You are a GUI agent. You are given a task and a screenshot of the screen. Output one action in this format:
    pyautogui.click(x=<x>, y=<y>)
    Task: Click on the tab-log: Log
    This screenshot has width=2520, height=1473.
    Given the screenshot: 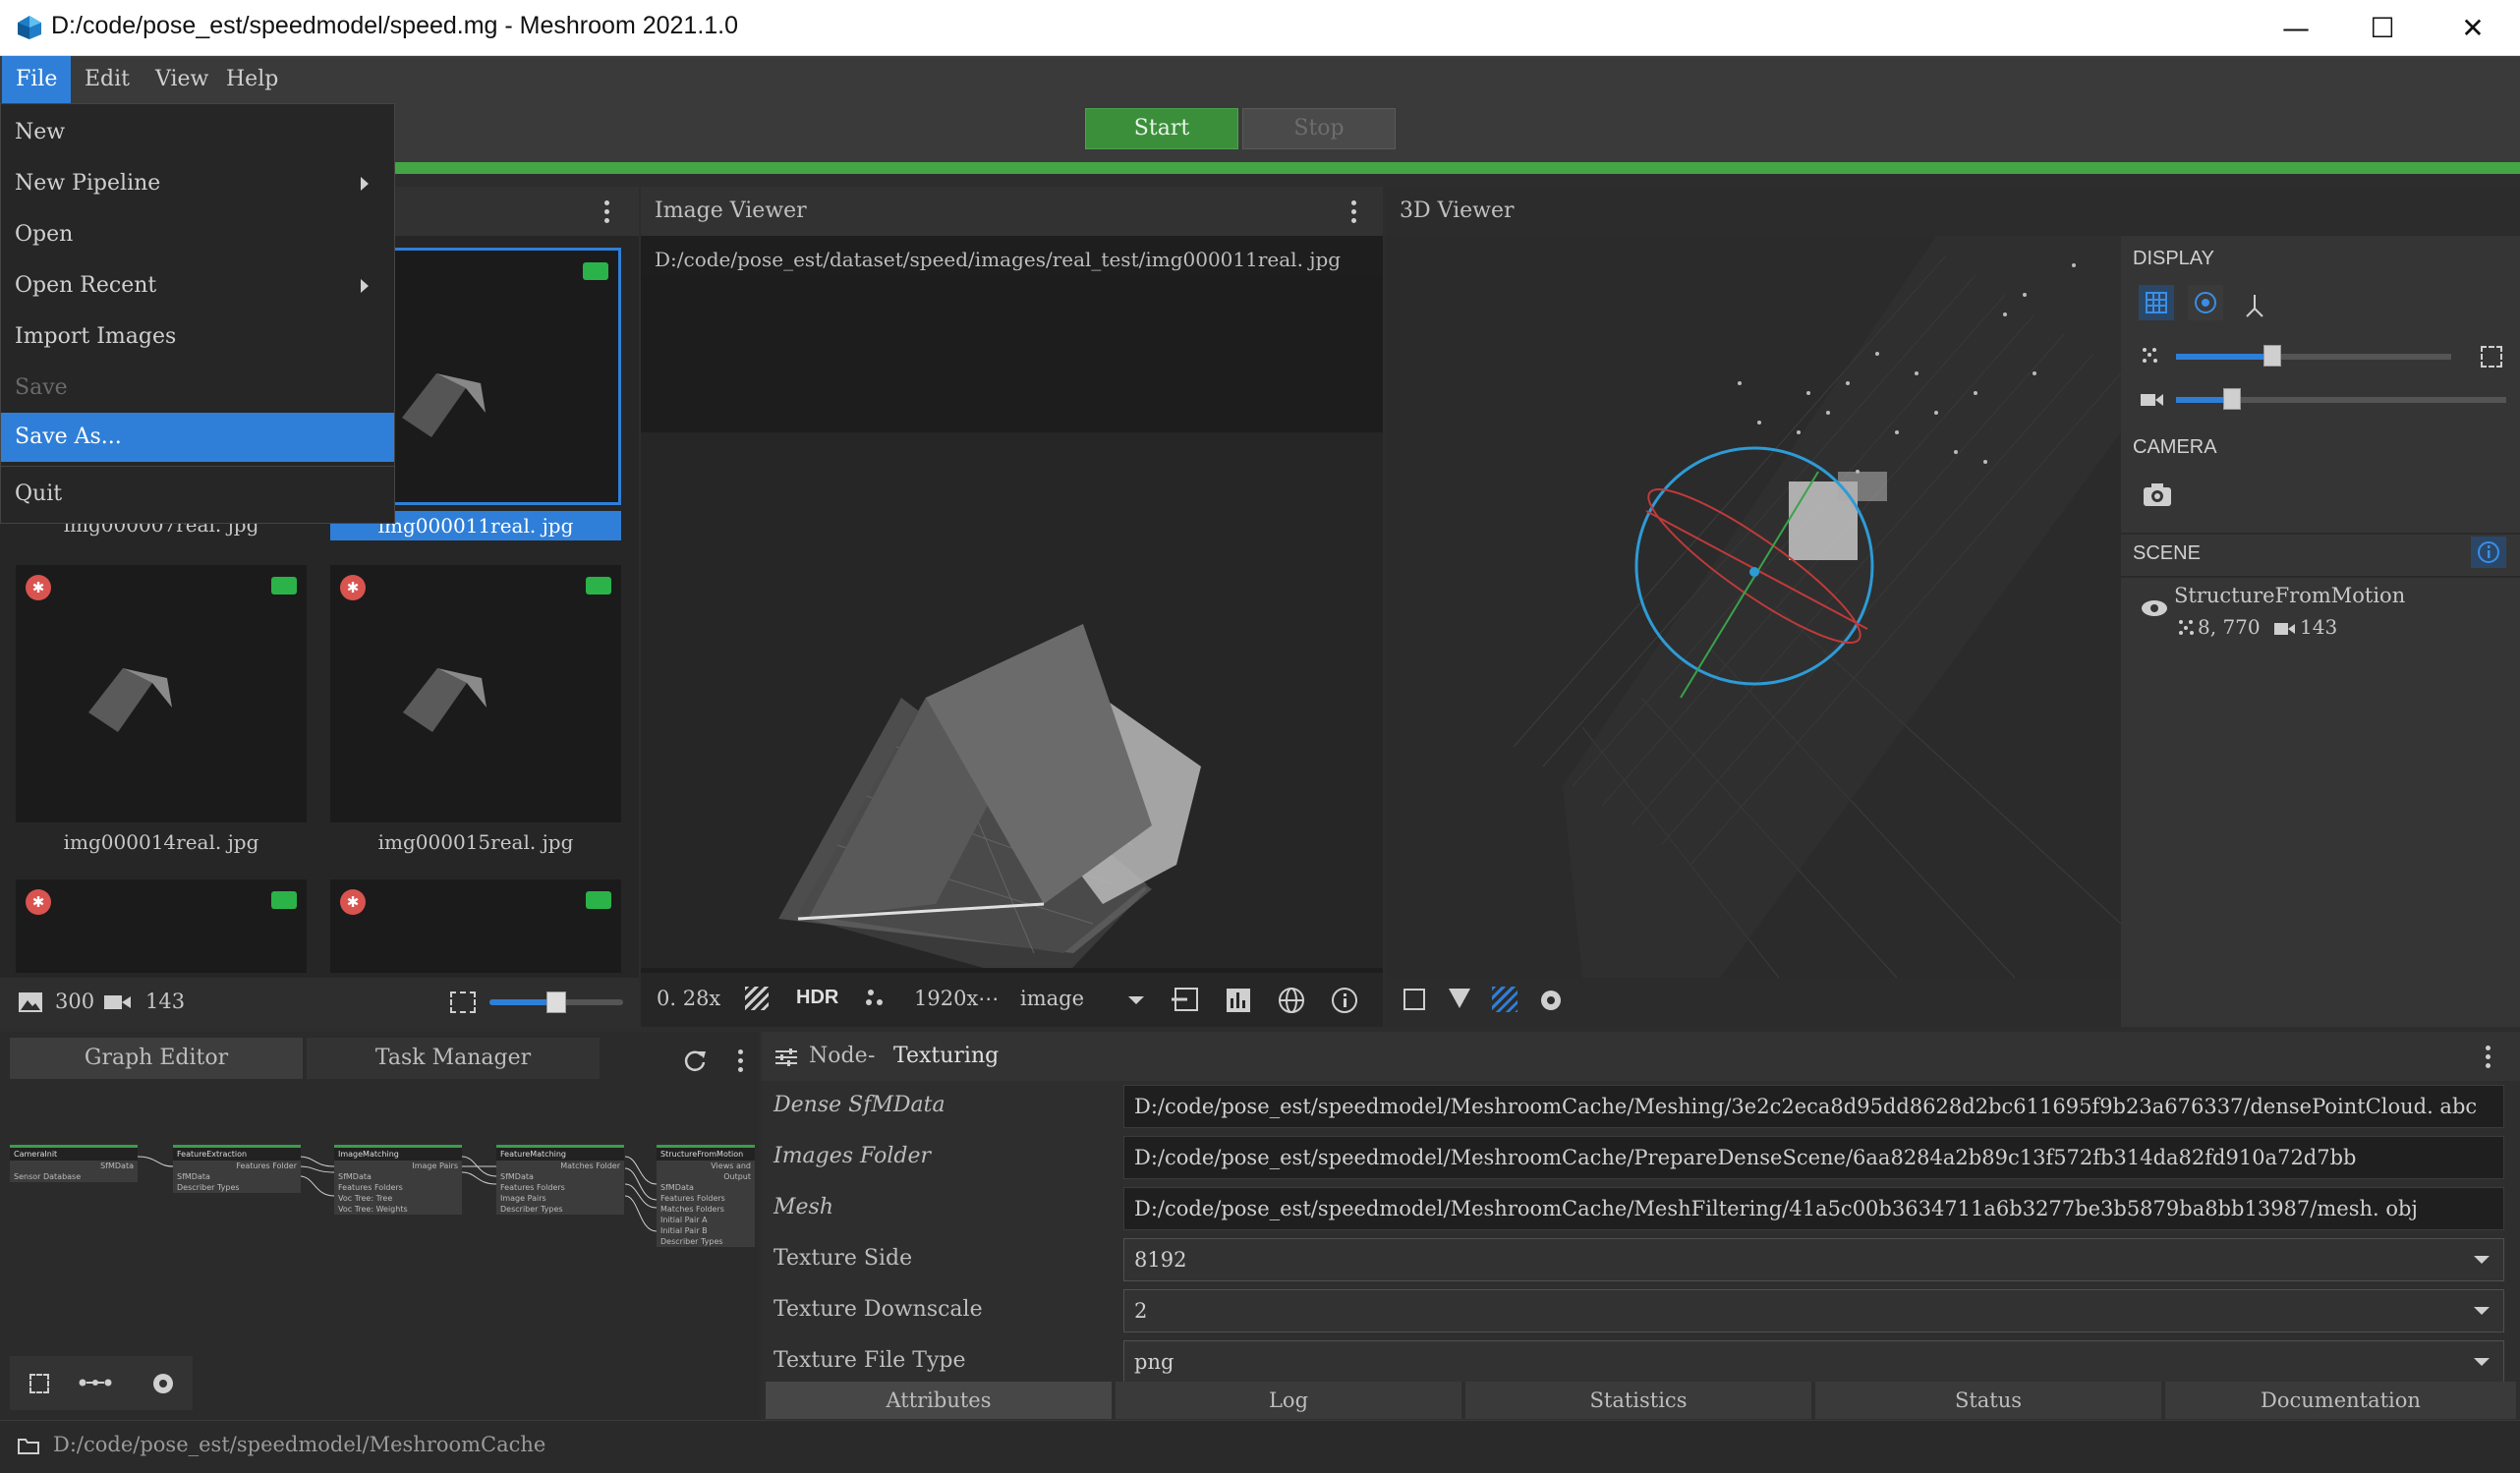 What is the action you would take?
    pyautogui.click(x=1288, y=1400)
    